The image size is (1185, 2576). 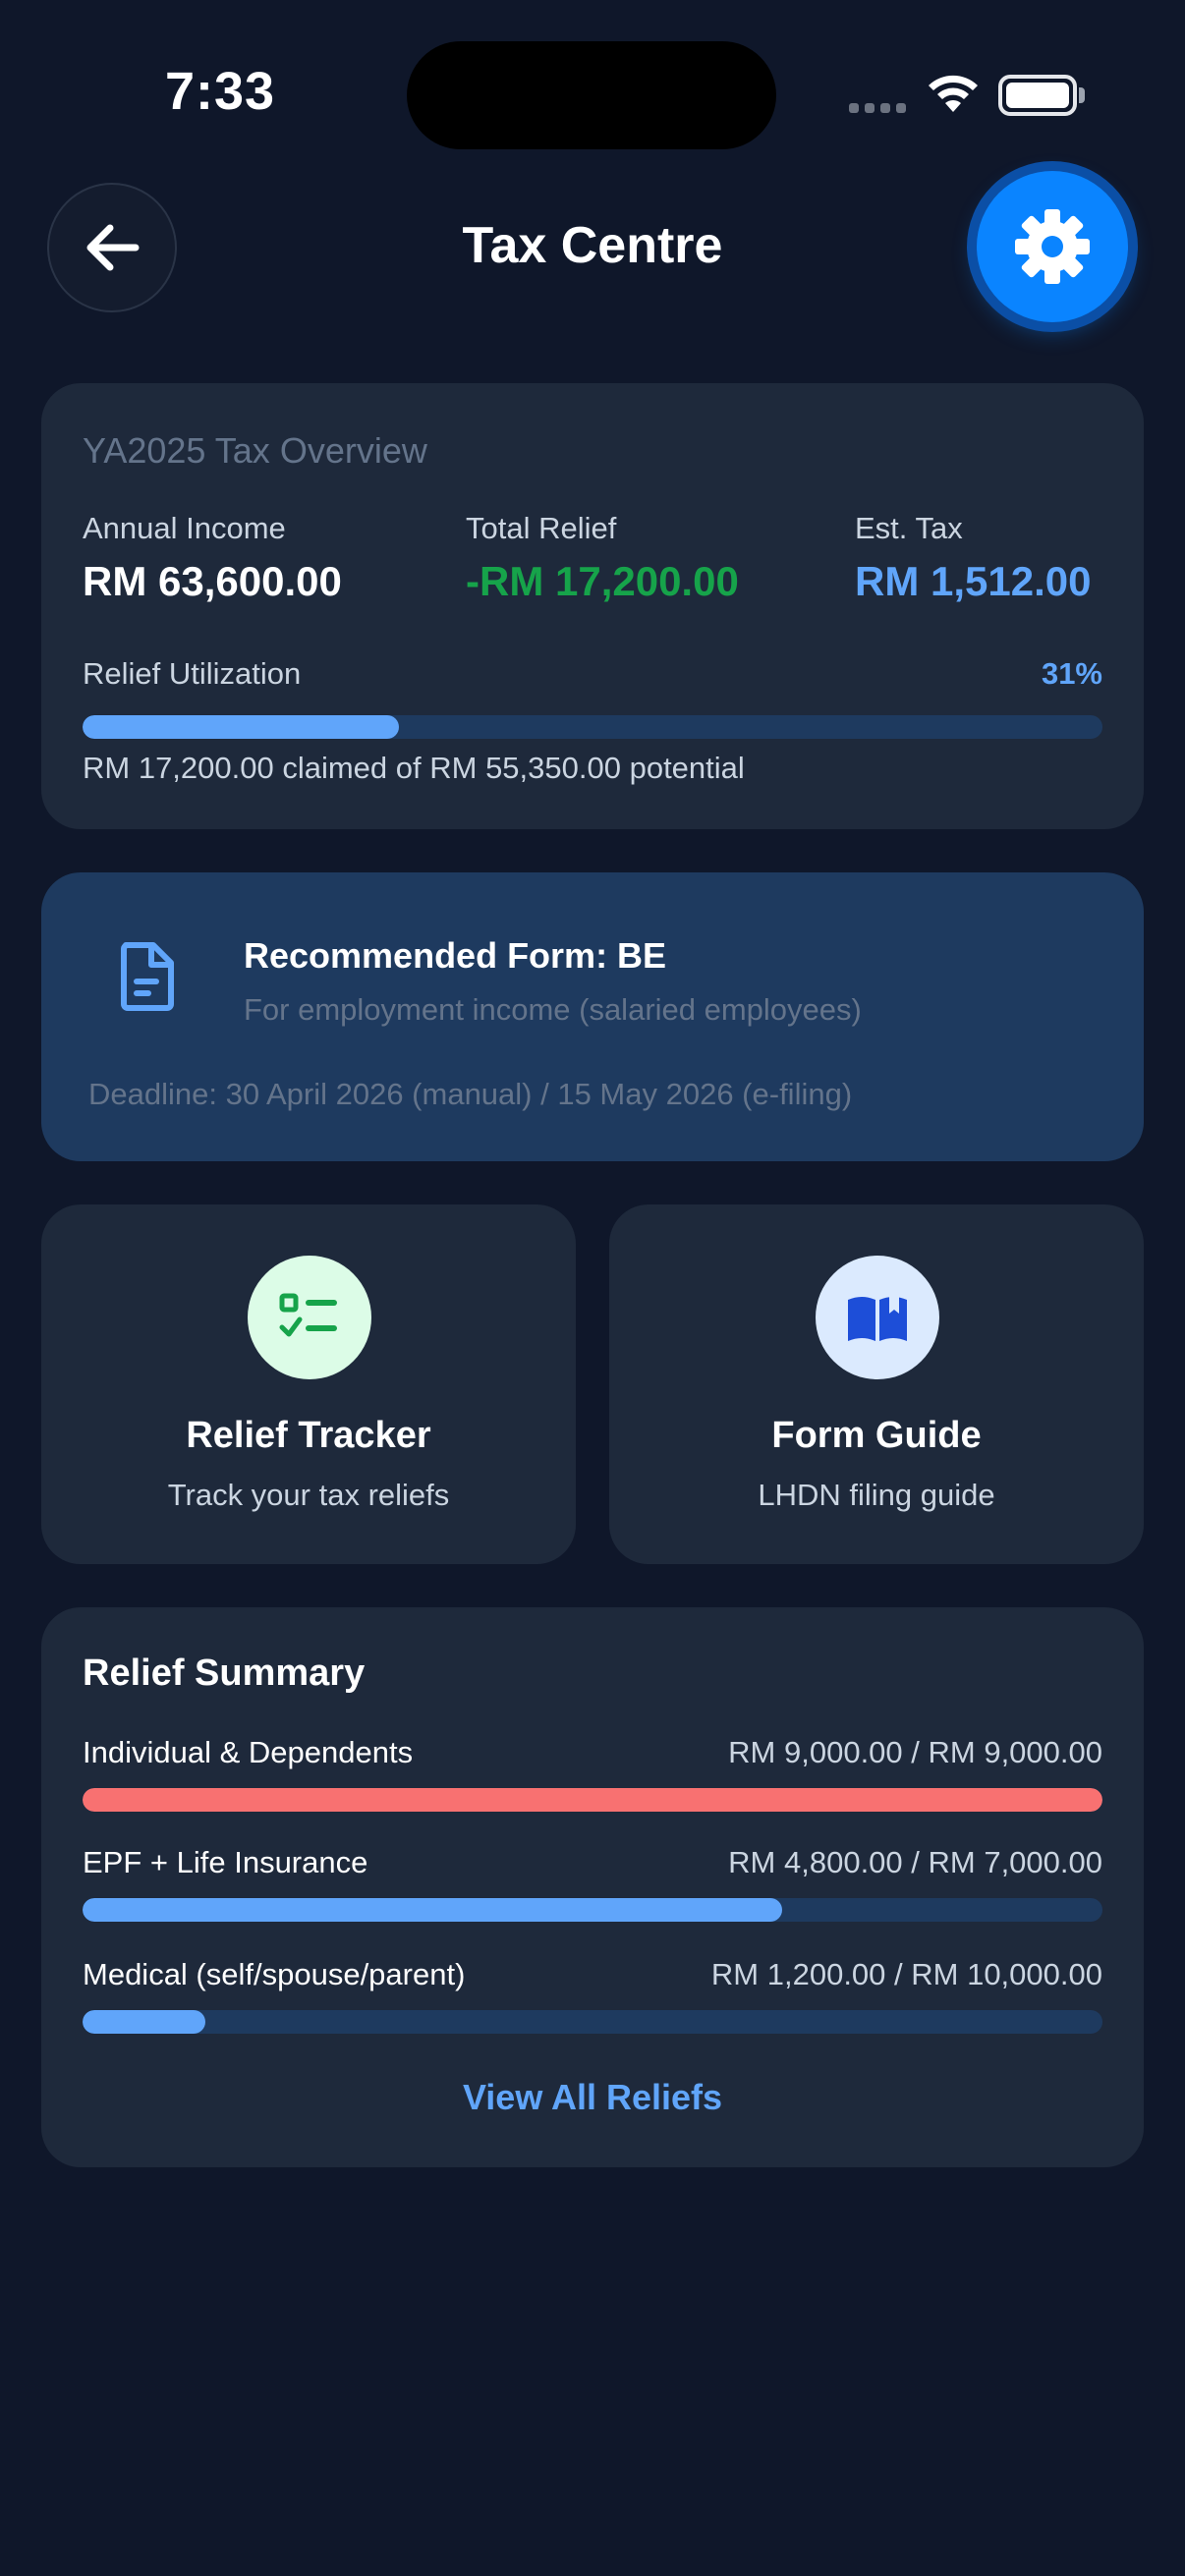 I want to click on relief-item-amount: RM 1,200.00 / RM 10,000.00, so click(x=906, y=1974).